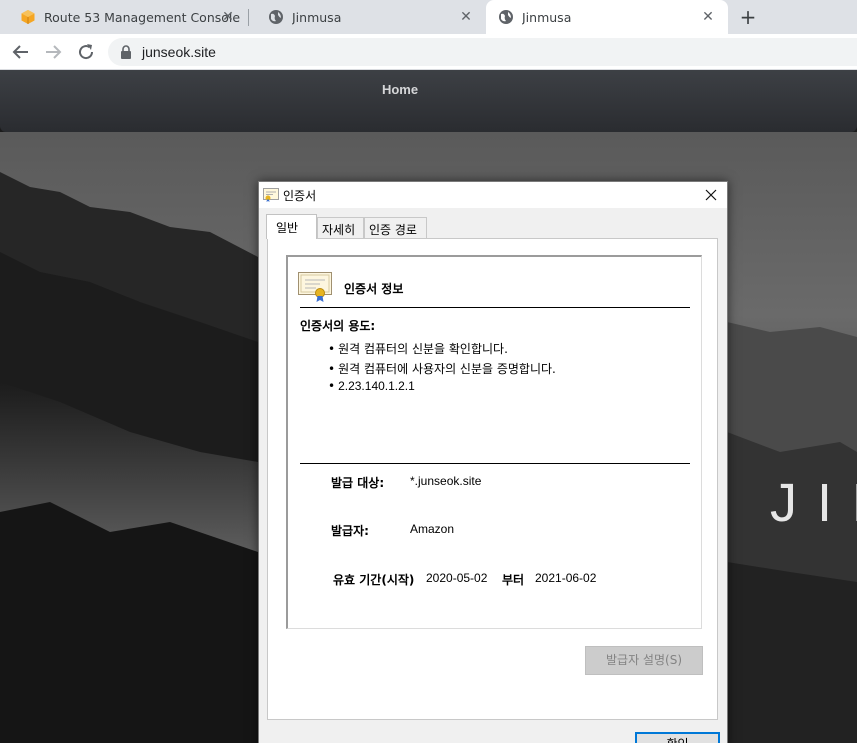  Describe the element at coordinates (28, 17) in the screenshot. I see `aws-icon` at that location.